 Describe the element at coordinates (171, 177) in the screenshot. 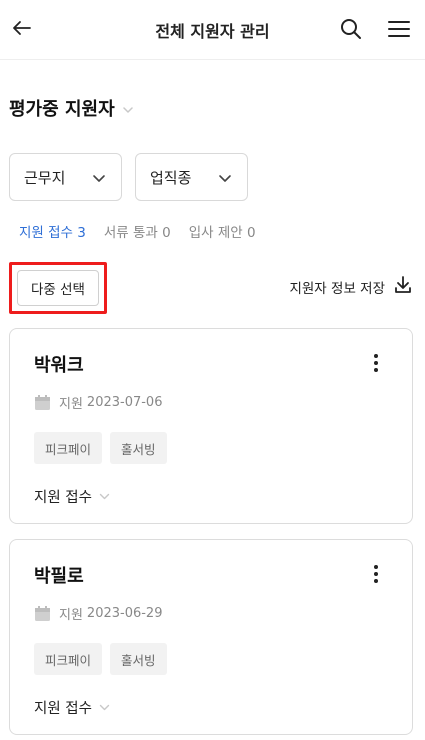

I see `filter-label: 업직종` at that location.